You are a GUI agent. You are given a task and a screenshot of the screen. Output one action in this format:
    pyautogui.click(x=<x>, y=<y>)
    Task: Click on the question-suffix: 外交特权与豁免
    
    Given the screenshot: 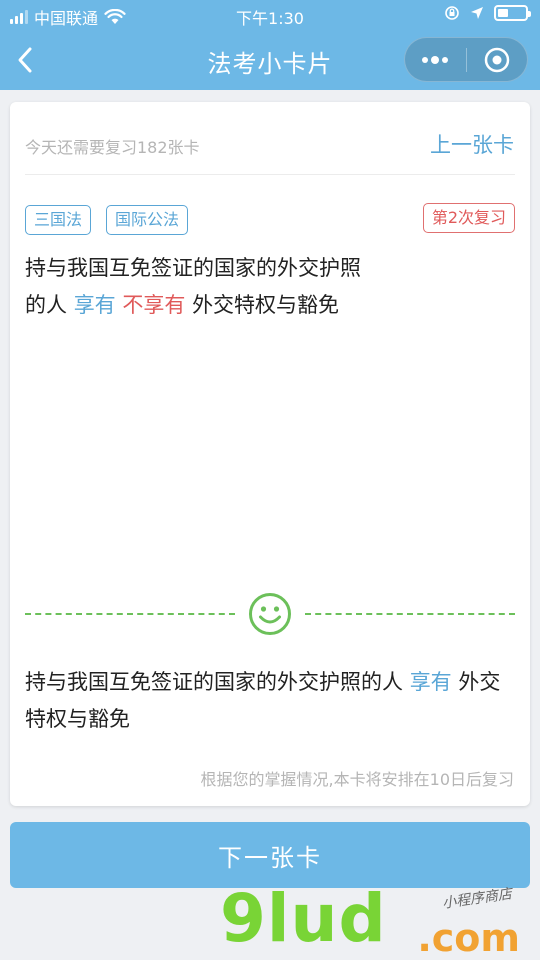 What is the action you would take?
    pyautogui.click(x=266, y=305)
    